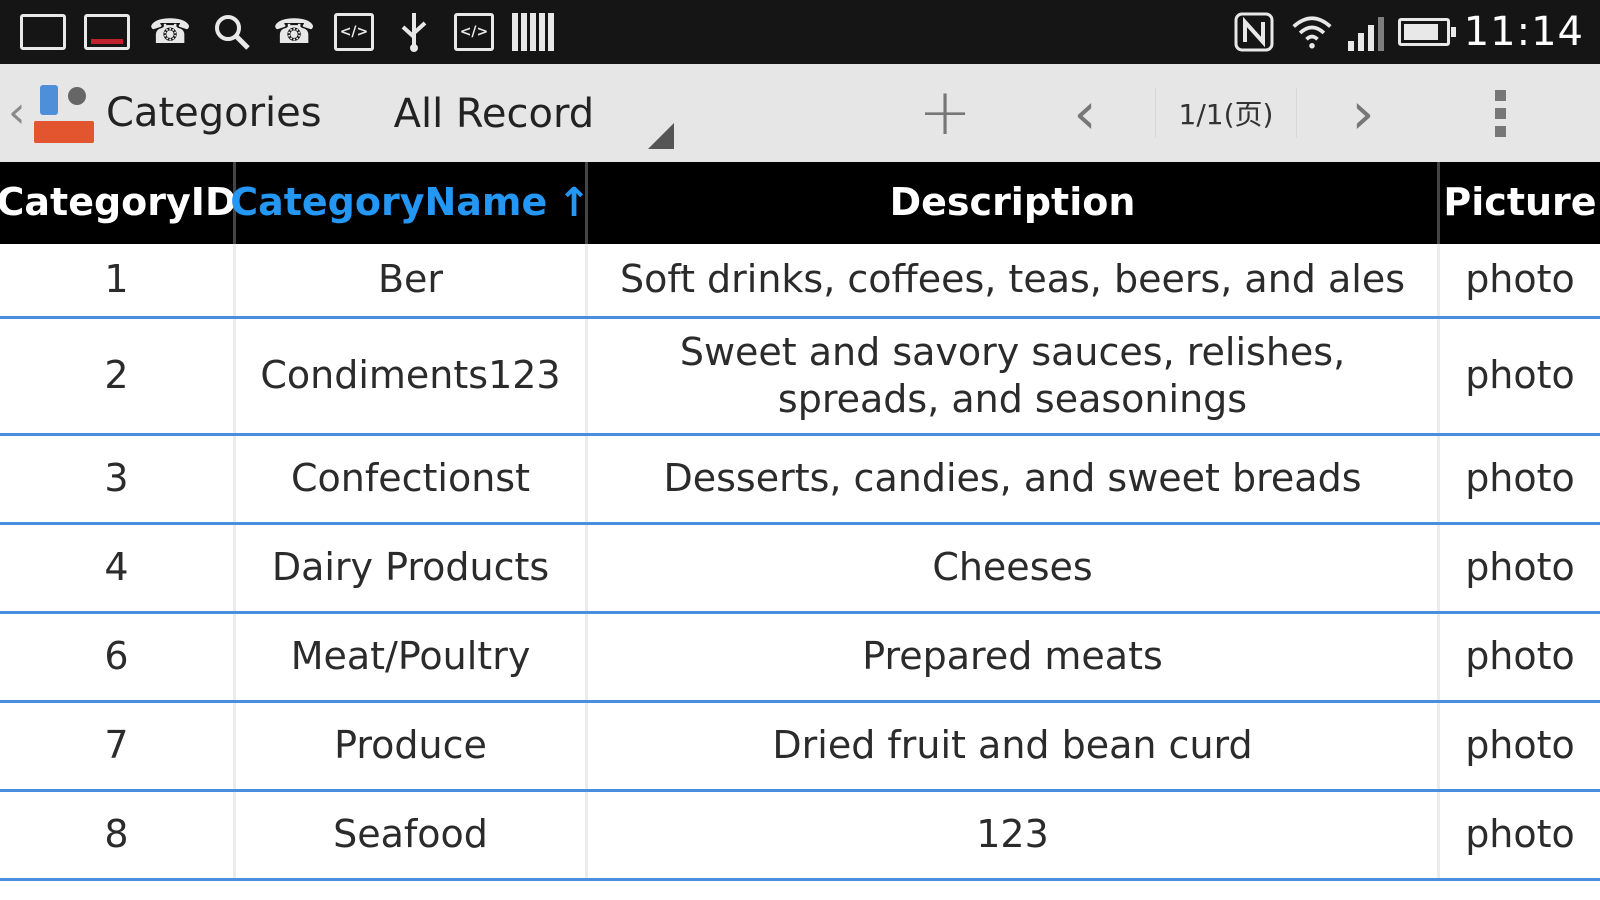  I want to click on battery-charging-icon, so click(1426, 32).